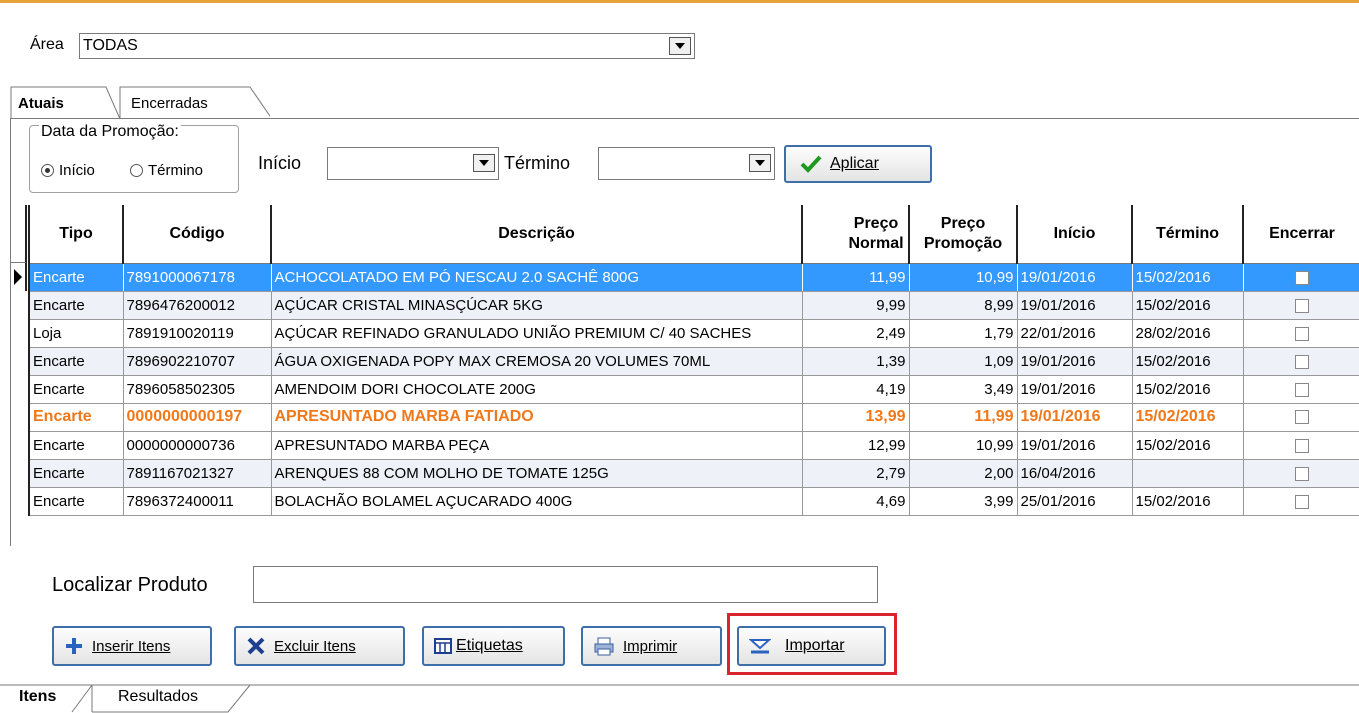  I want to click on col-tipo: Tipo, so click(77, 234).